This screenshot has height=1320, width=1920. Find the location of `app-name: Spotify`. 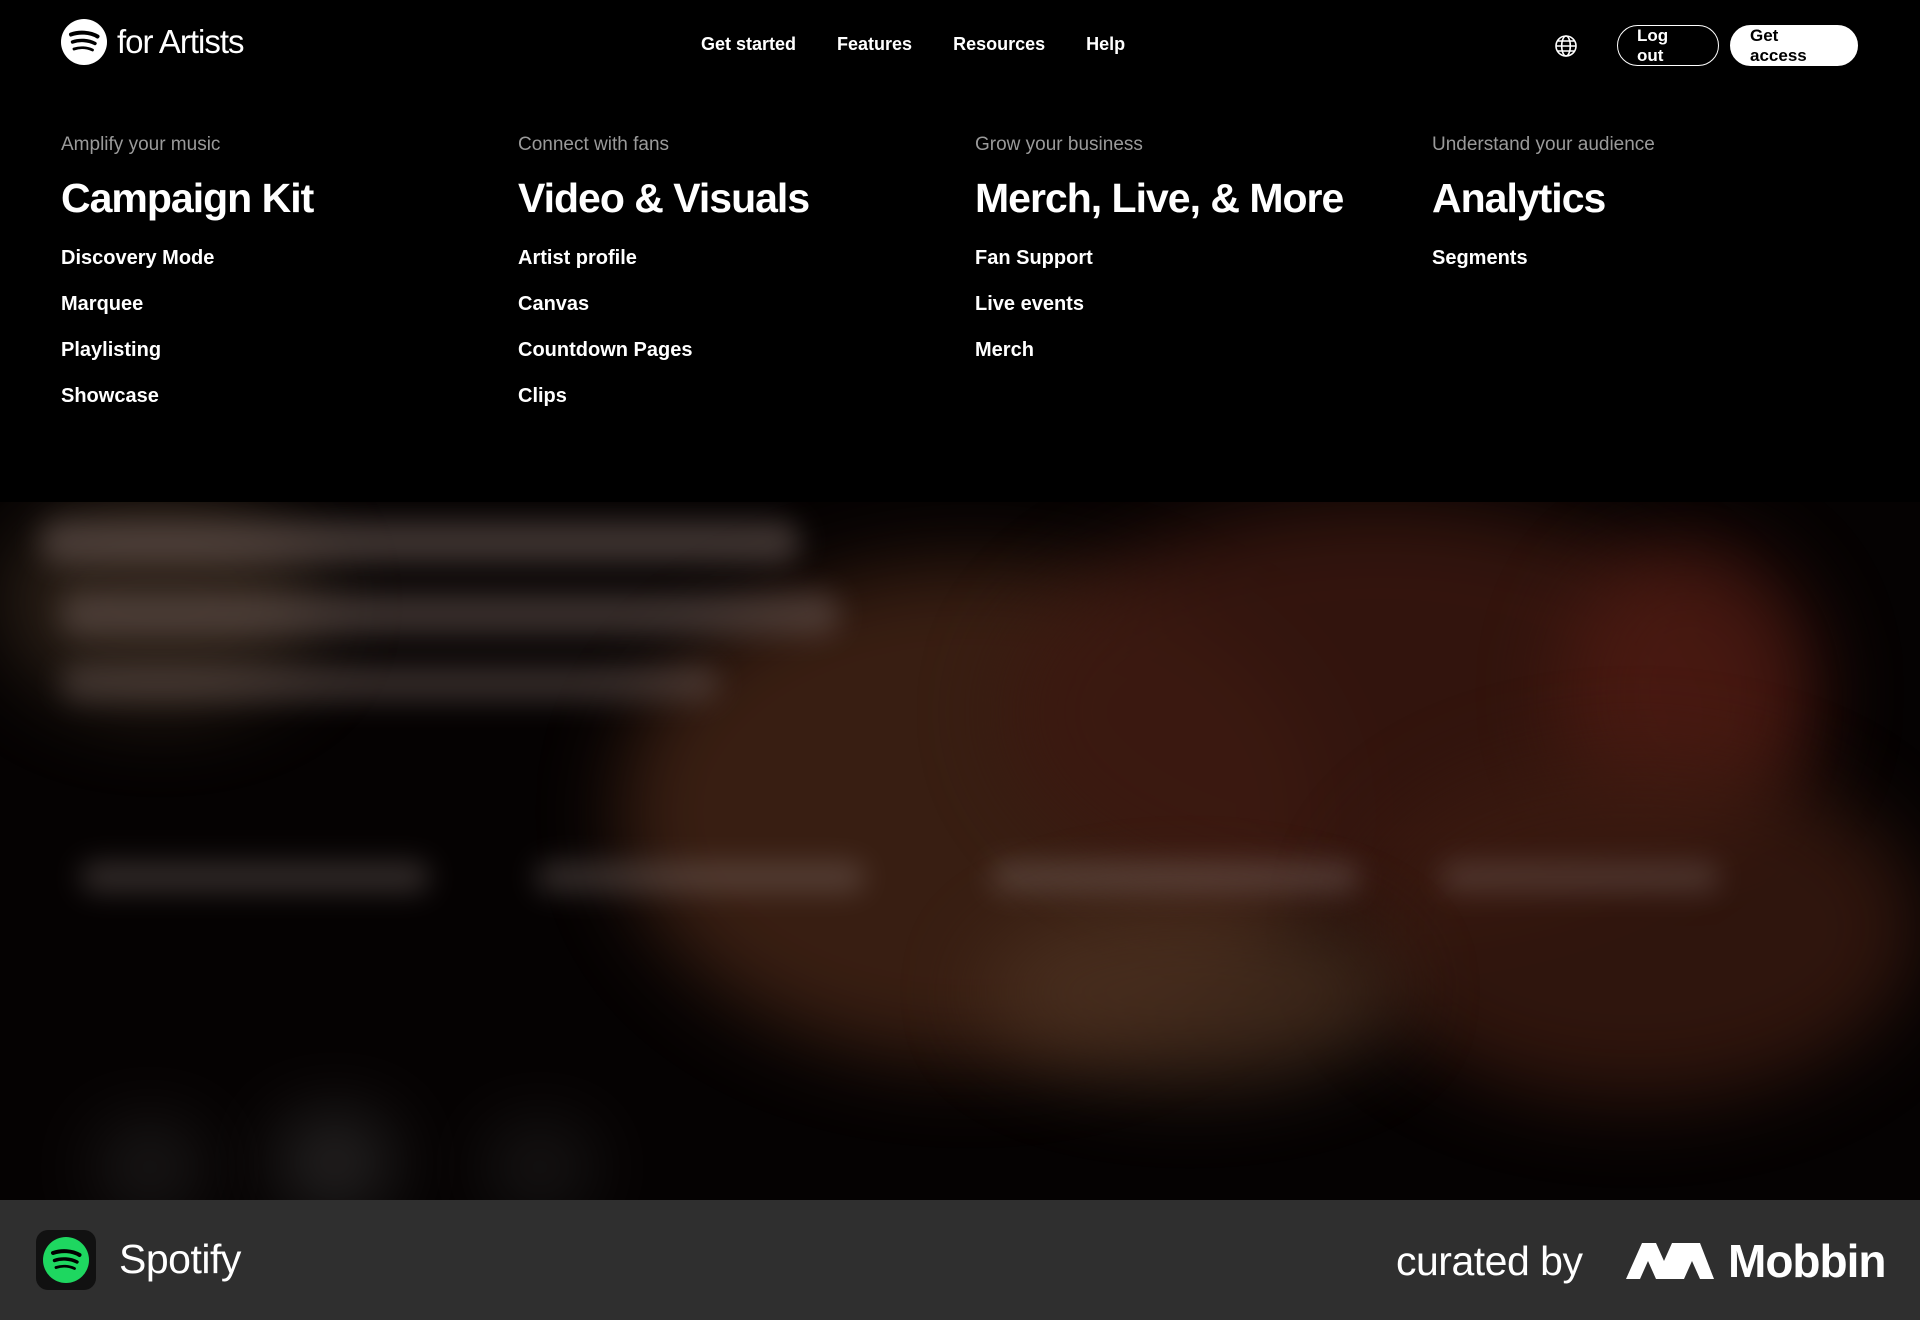

app-name: Spotify is located at coordinates (180, 1259).